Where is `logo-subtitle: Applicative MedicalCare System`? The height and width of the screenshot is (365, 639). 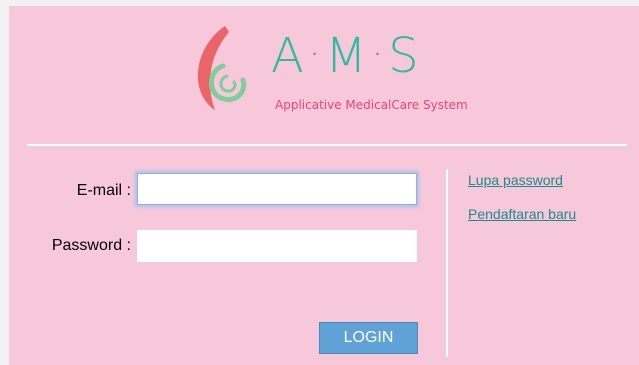 logo-subtitle: Applicative MedicalCare System is located at coordinates (371, 105).